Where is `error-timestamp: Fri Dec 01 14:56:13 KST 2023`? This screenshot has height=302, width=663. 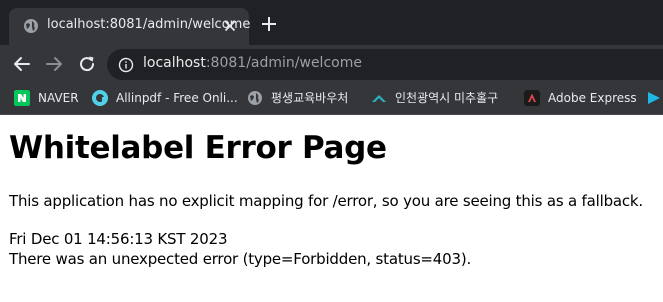 error-timestamp: Fri Dec 01 14:56:13 KST 2023 is located at coordinates (118, 239).